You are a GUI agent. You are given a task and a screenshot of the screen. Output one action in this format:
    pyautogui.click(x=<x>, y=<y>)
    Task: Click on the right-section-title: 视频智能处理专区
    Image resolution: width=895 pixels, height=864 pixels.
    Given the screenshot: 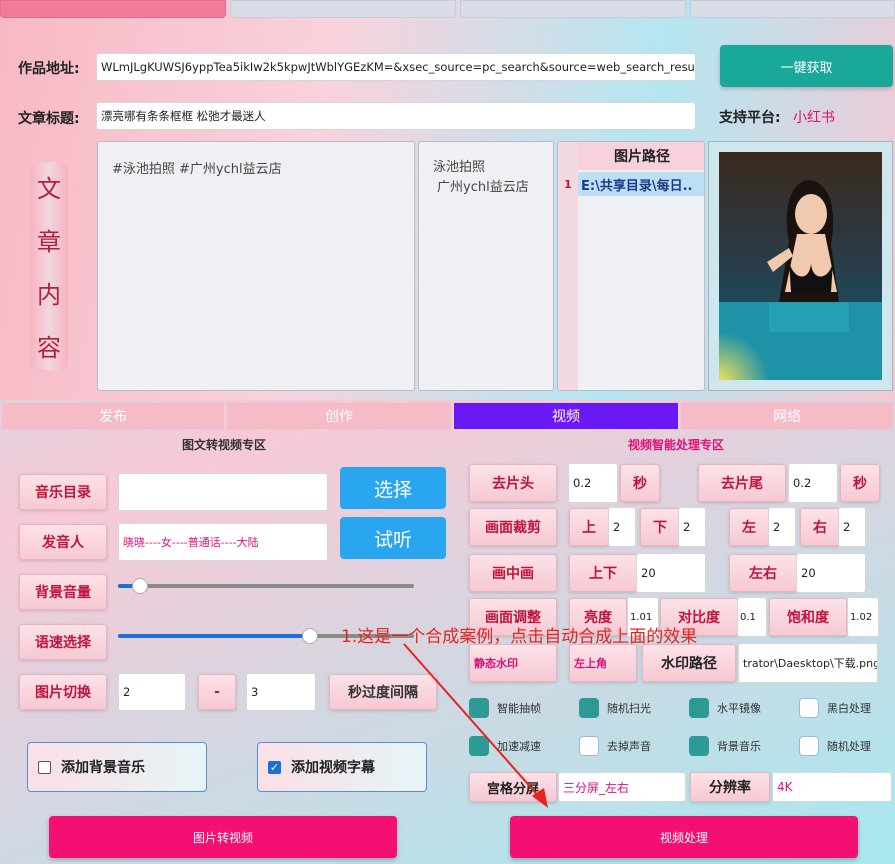 What is the action you would take?
    pyautogui.click(x=676, y=445)
    